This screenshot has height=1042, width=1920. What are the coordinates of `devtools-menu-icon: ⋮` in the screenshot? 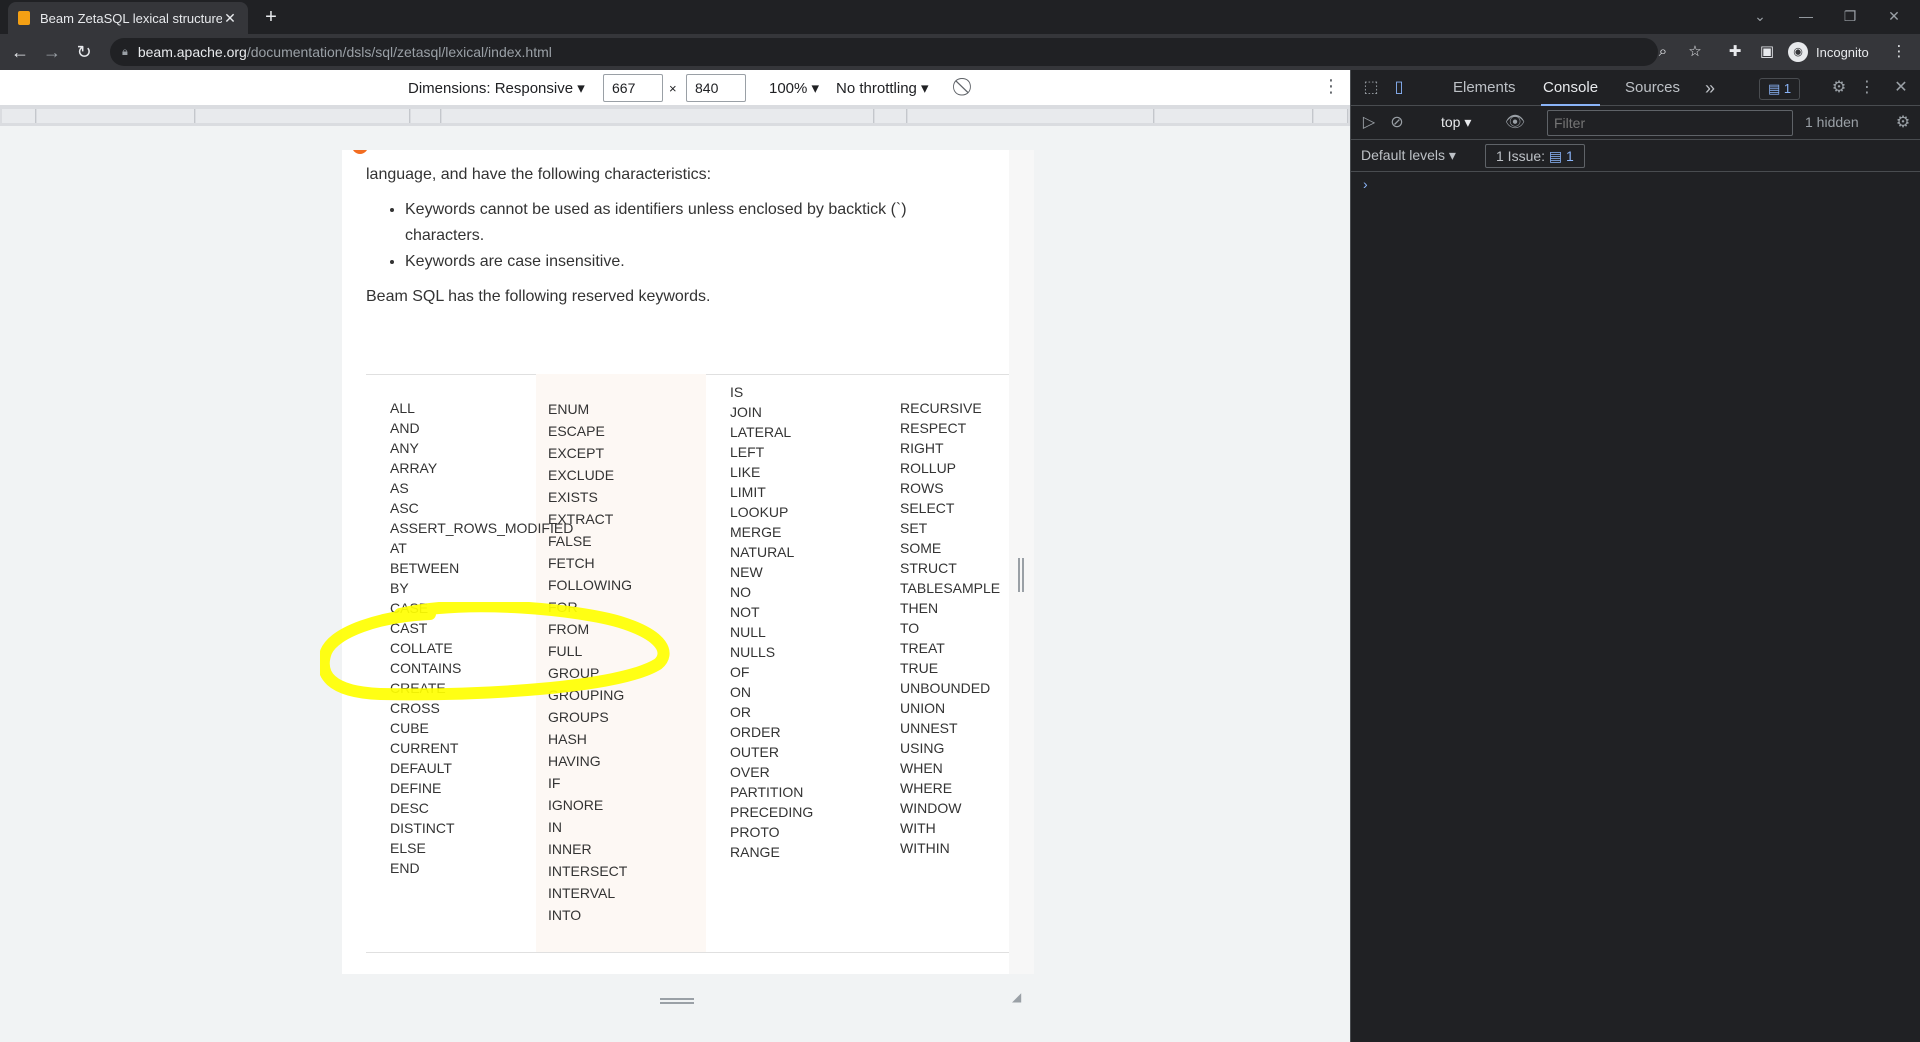 It's located at (1867, 88).